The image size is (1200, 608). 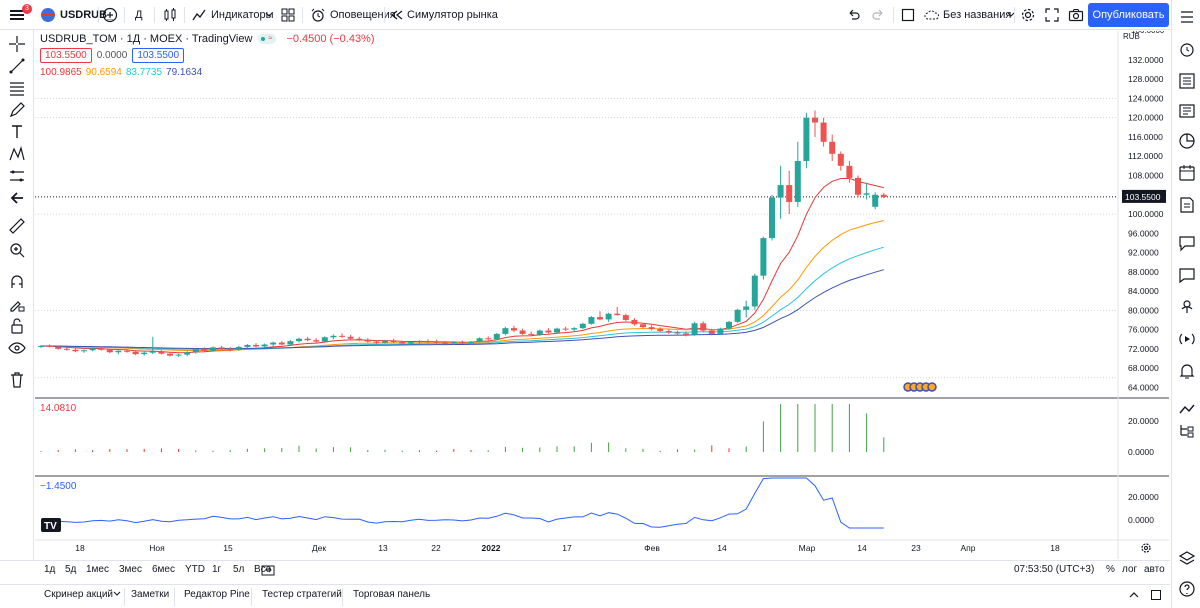 What do you see at coordinates (130, 569) in the screenshot?
I see `timeframe-button: 3мес` at bounding box center [130, 569].